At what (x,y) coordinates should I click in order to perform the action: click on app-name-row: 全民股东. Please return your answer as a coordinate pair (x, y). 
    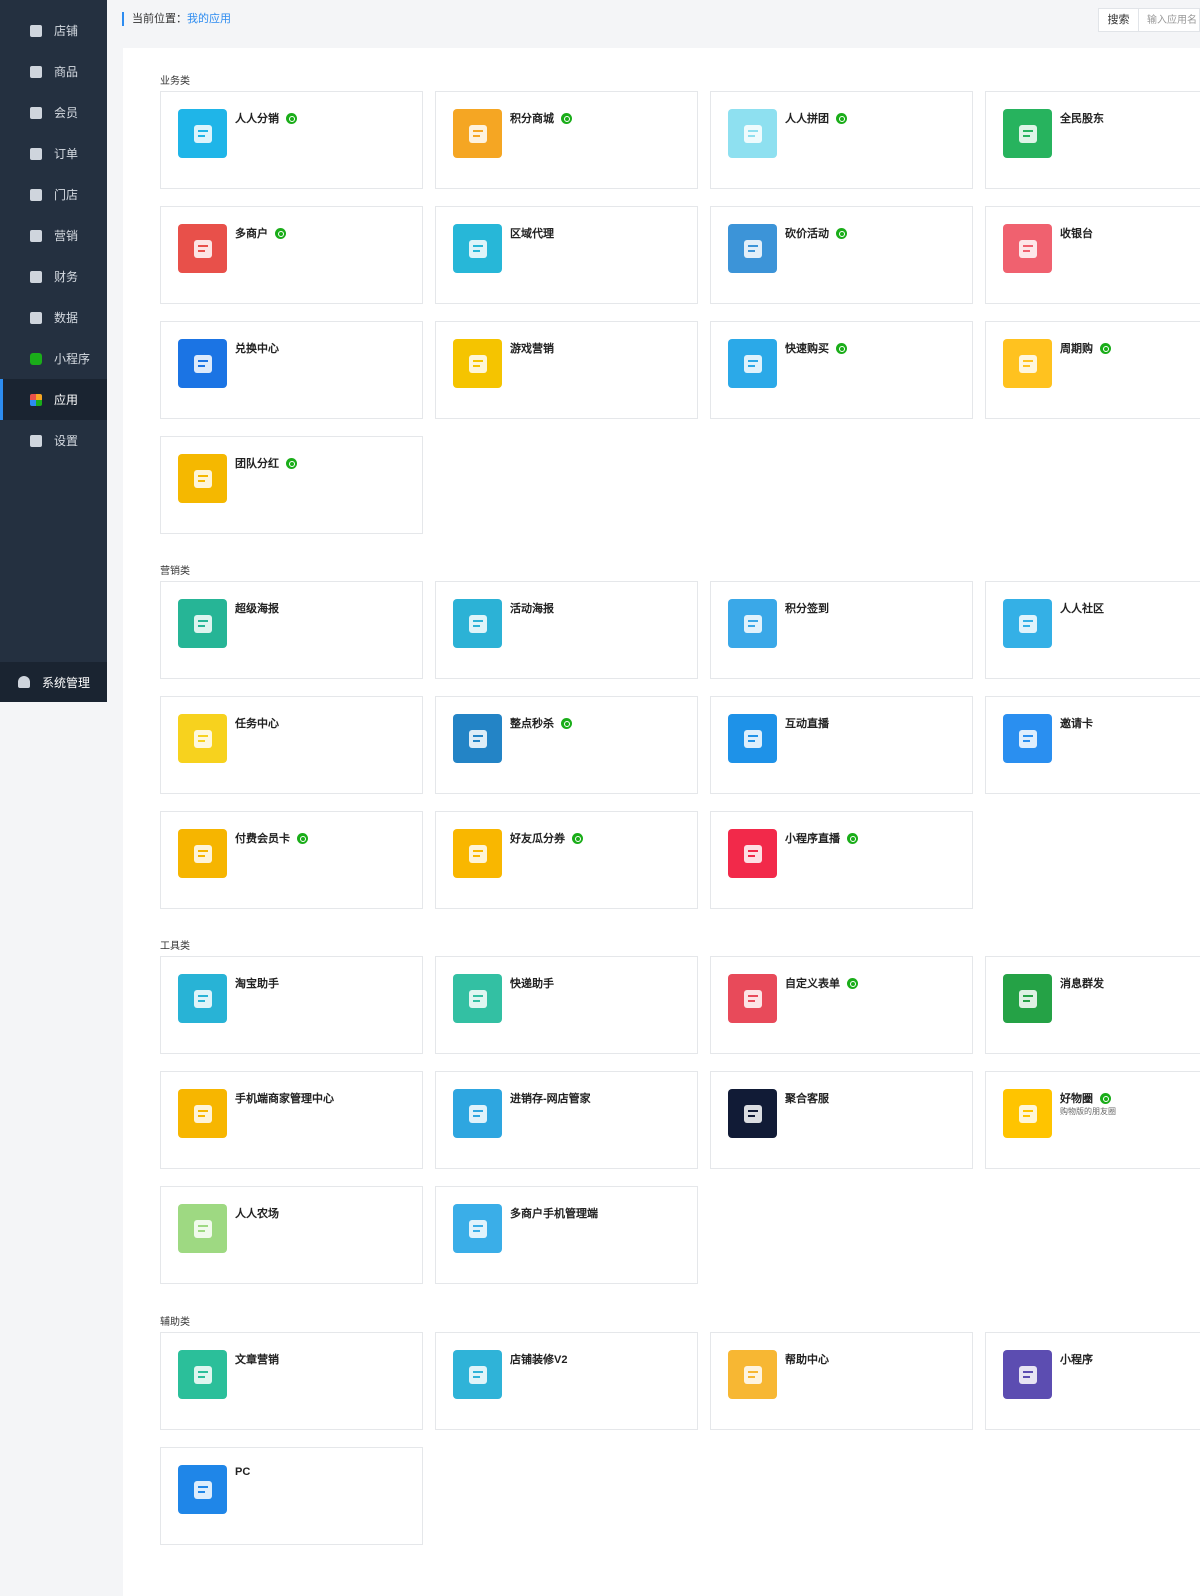
    Looking at the image, I should click on (1082, 118).